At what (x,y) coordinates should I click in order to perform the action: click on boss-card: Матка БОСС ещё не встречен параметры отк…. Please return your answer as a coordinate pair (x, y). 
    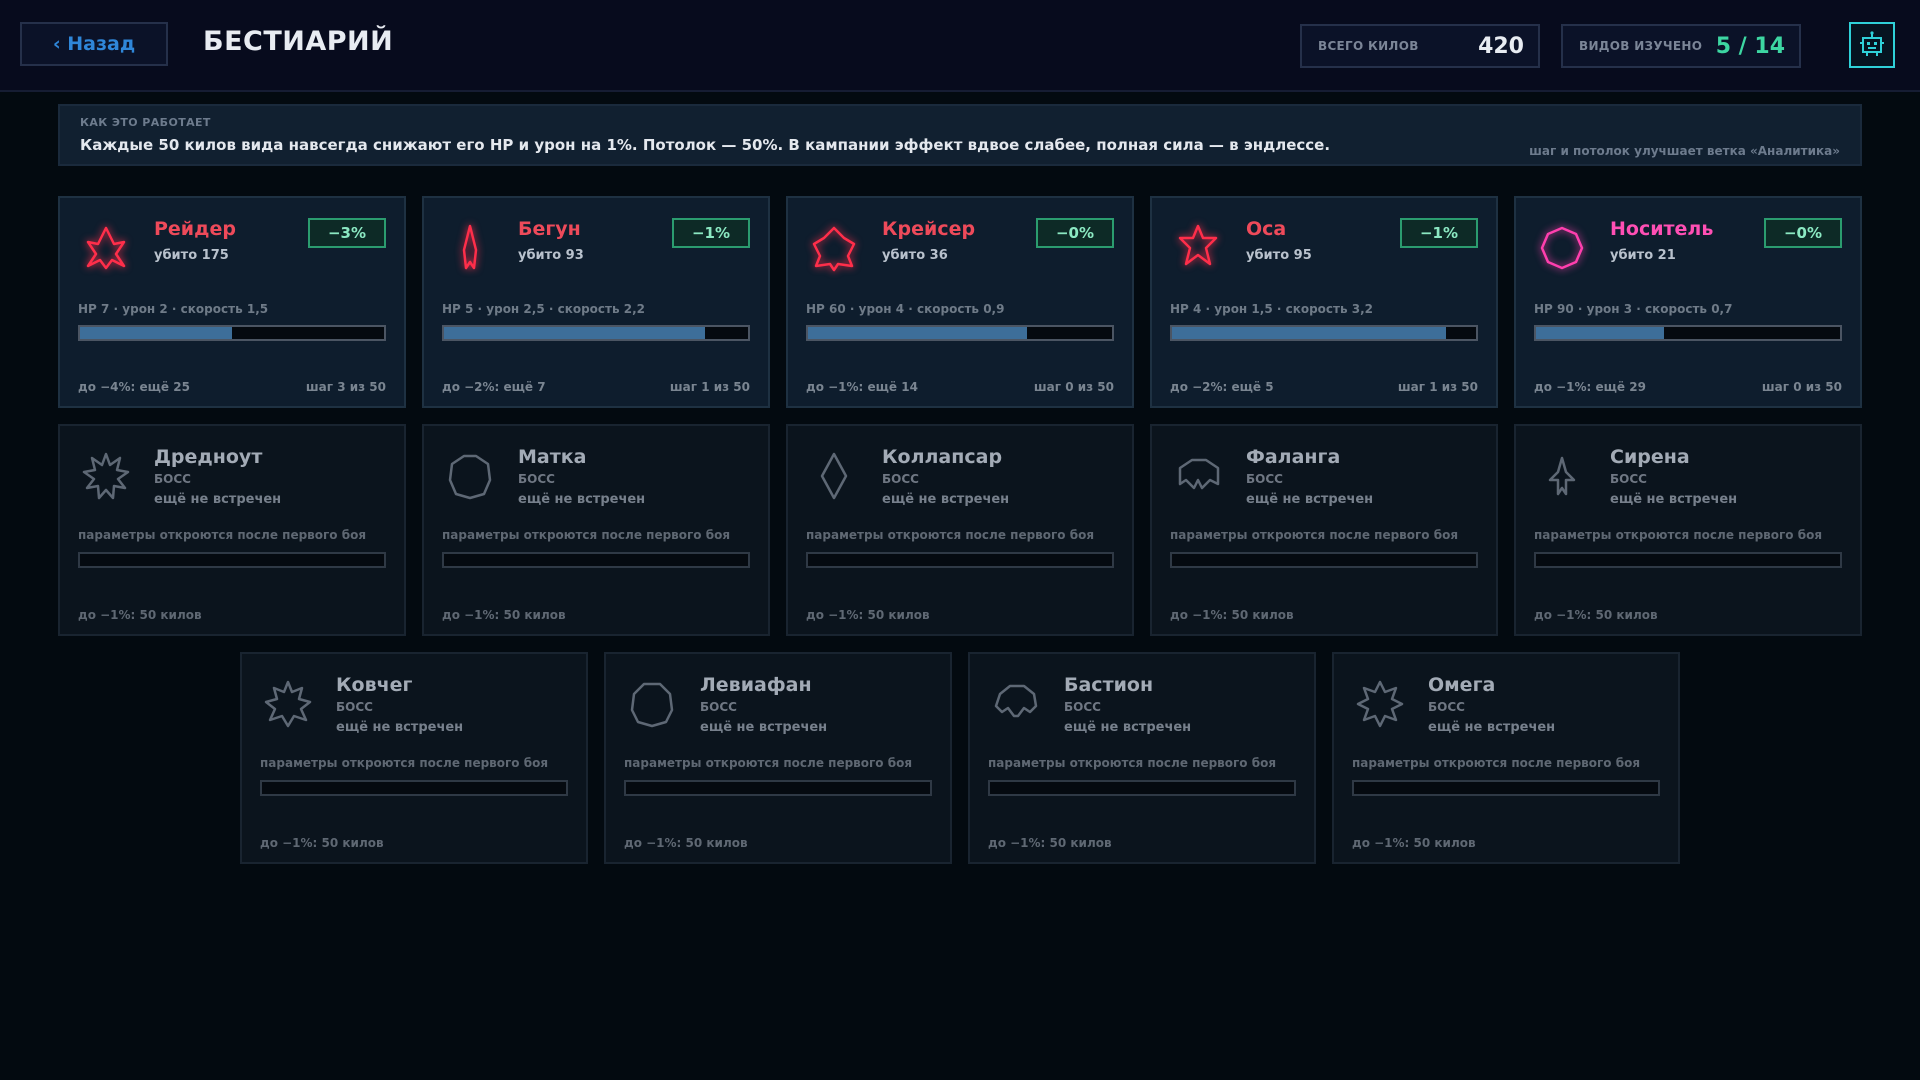
    Looking at the image, I should click on (596, 530).